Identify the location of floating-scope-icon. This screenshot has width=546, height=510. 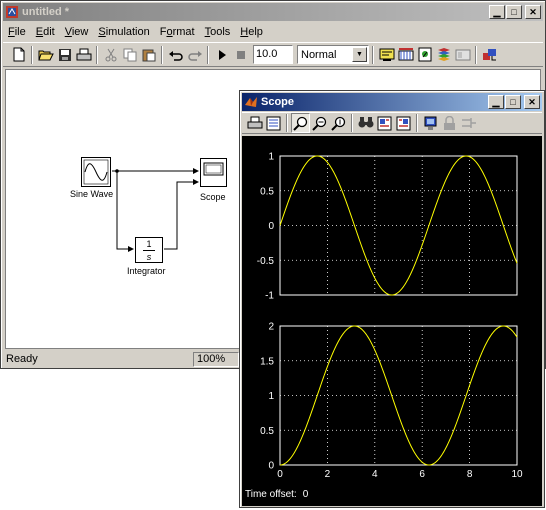
(430, 123).